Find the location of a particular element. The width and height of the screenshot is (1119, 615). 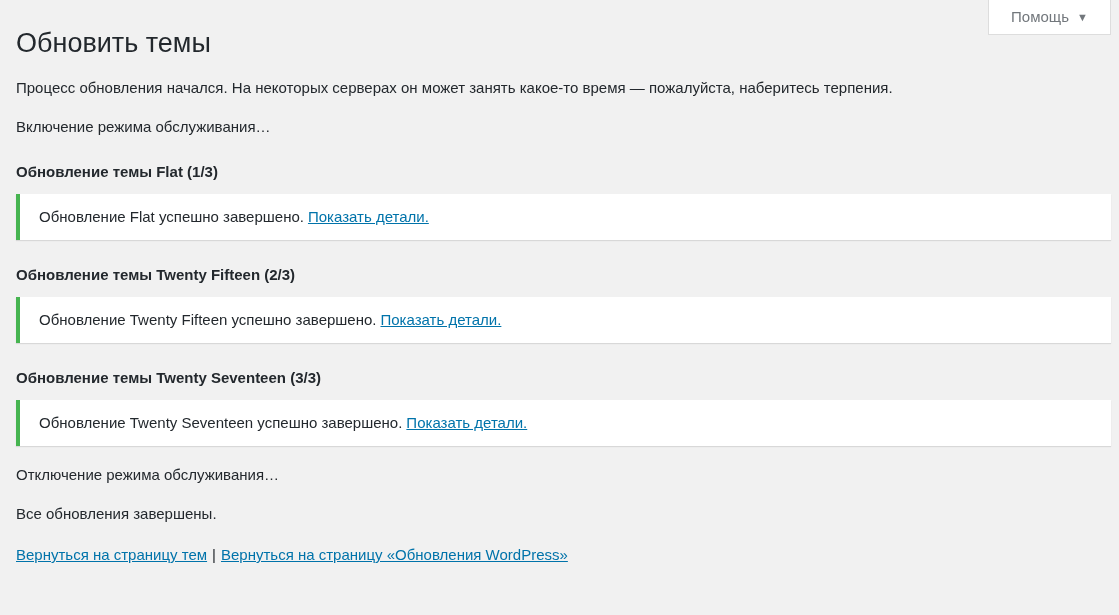

notice-text: Обновление Flat успешно завершено. is located at coordinates (171, 217).